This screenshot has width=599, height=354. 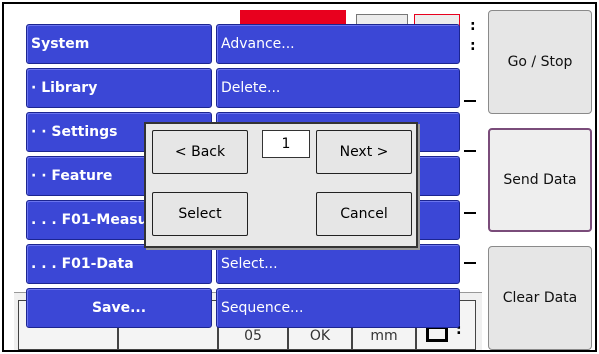 I want to click on menu-item-library: · Library, so click(x=119, y=88).